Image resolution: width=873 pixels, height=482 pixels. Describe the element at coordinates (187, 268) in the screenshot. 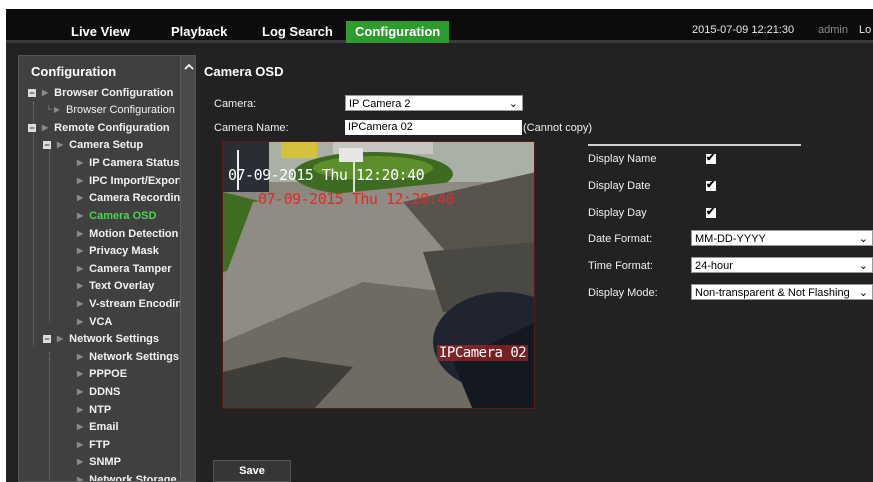

I see `sidebar-scrollbar` at that location.